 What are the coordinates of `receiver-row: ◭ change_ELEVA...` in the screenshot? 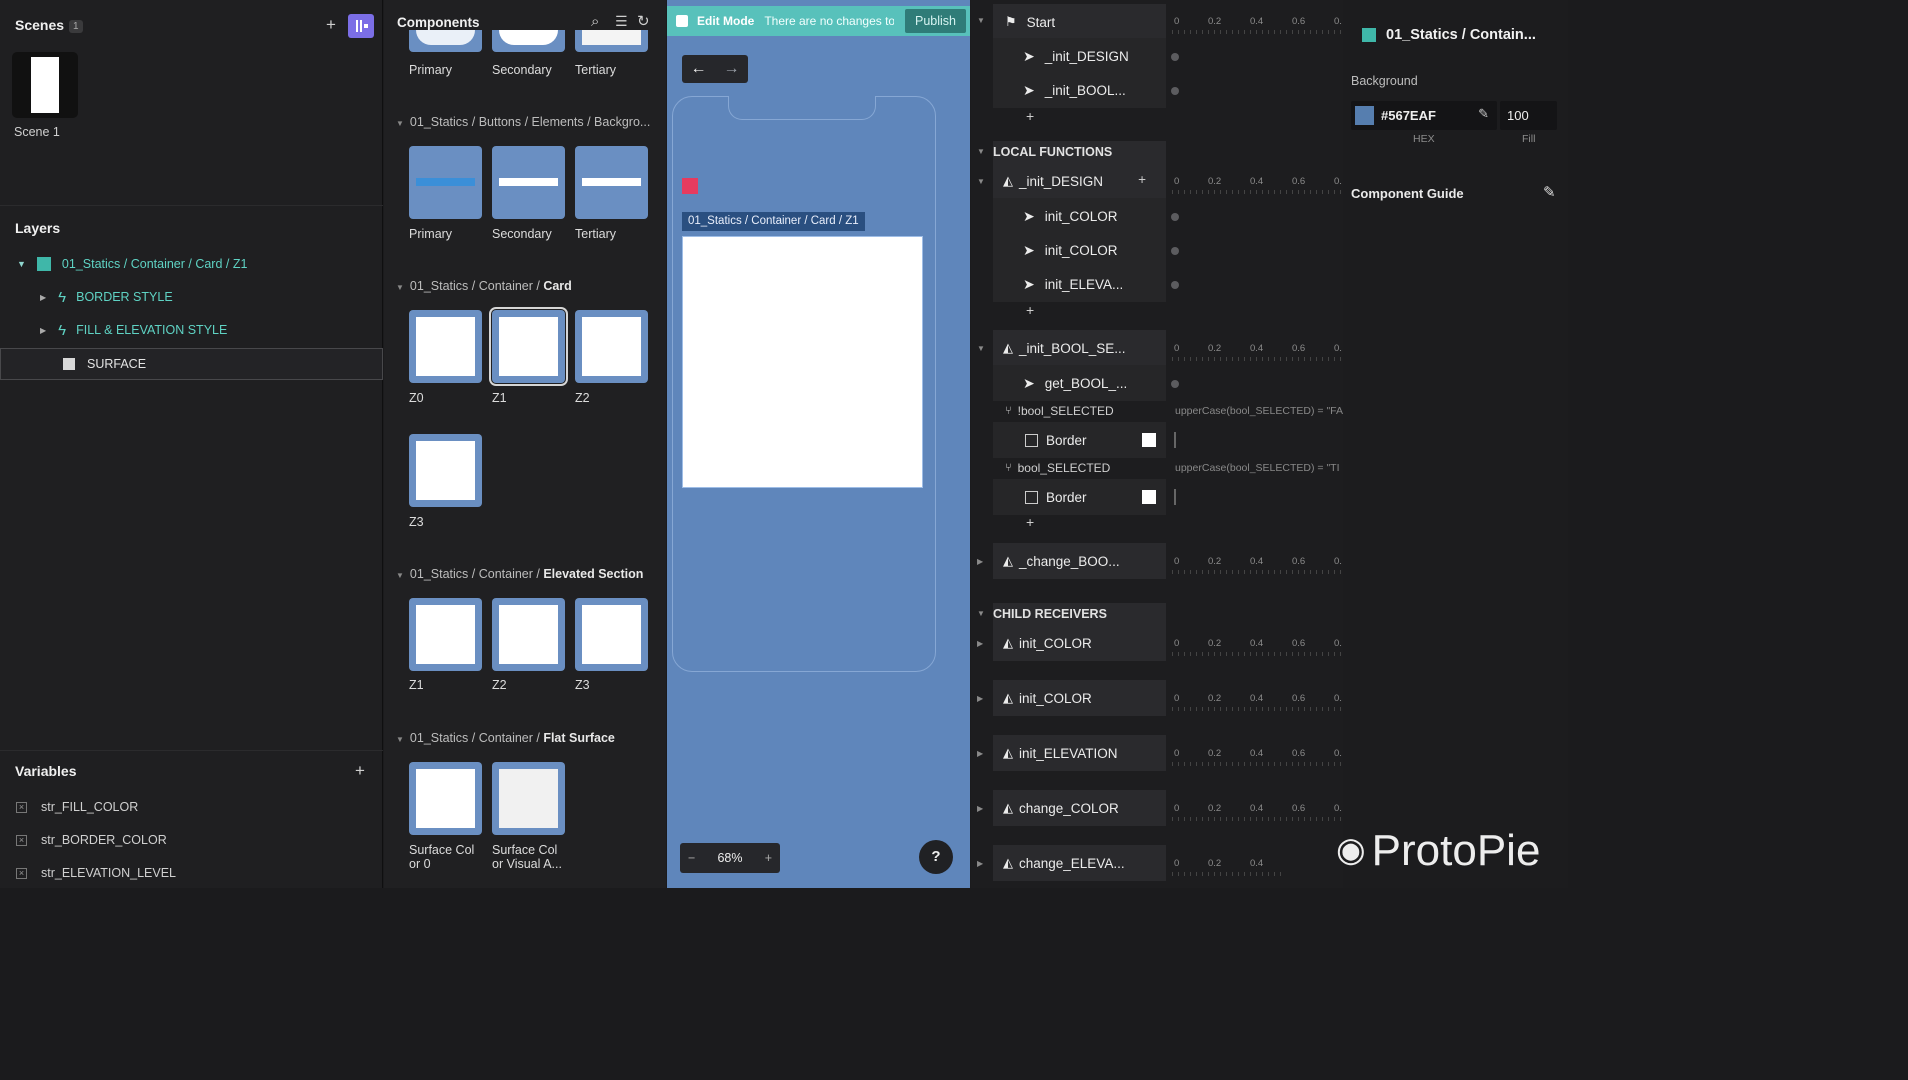 It's located at (1079, 863).